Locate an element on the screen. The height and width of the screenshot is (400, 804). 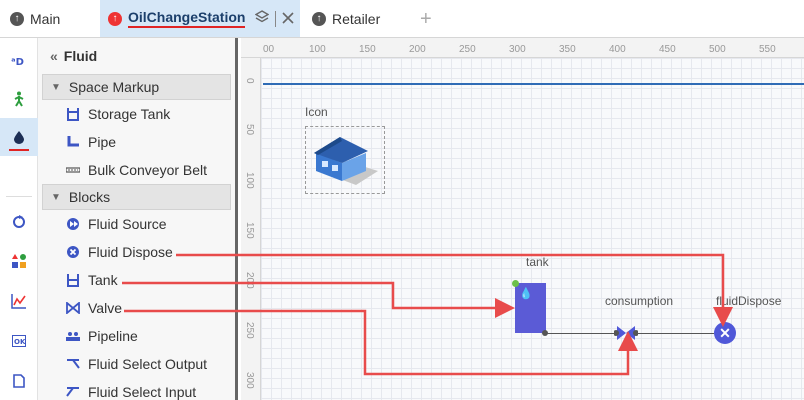
ruler-tick: 00 is located at coordinates (269, 49).